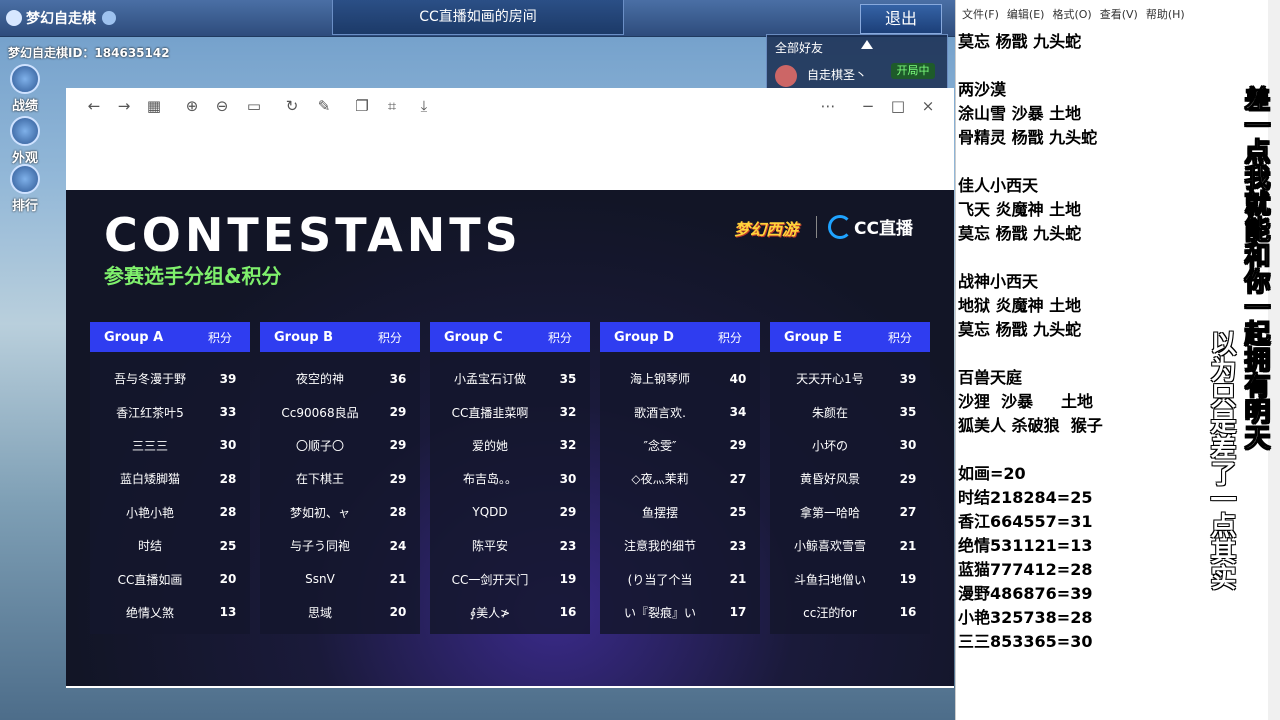 This screenshot has height=720, width=1280. Describe the element at coordinates (228, 478) in the screenshot. I see `player-score: 28` at that location.